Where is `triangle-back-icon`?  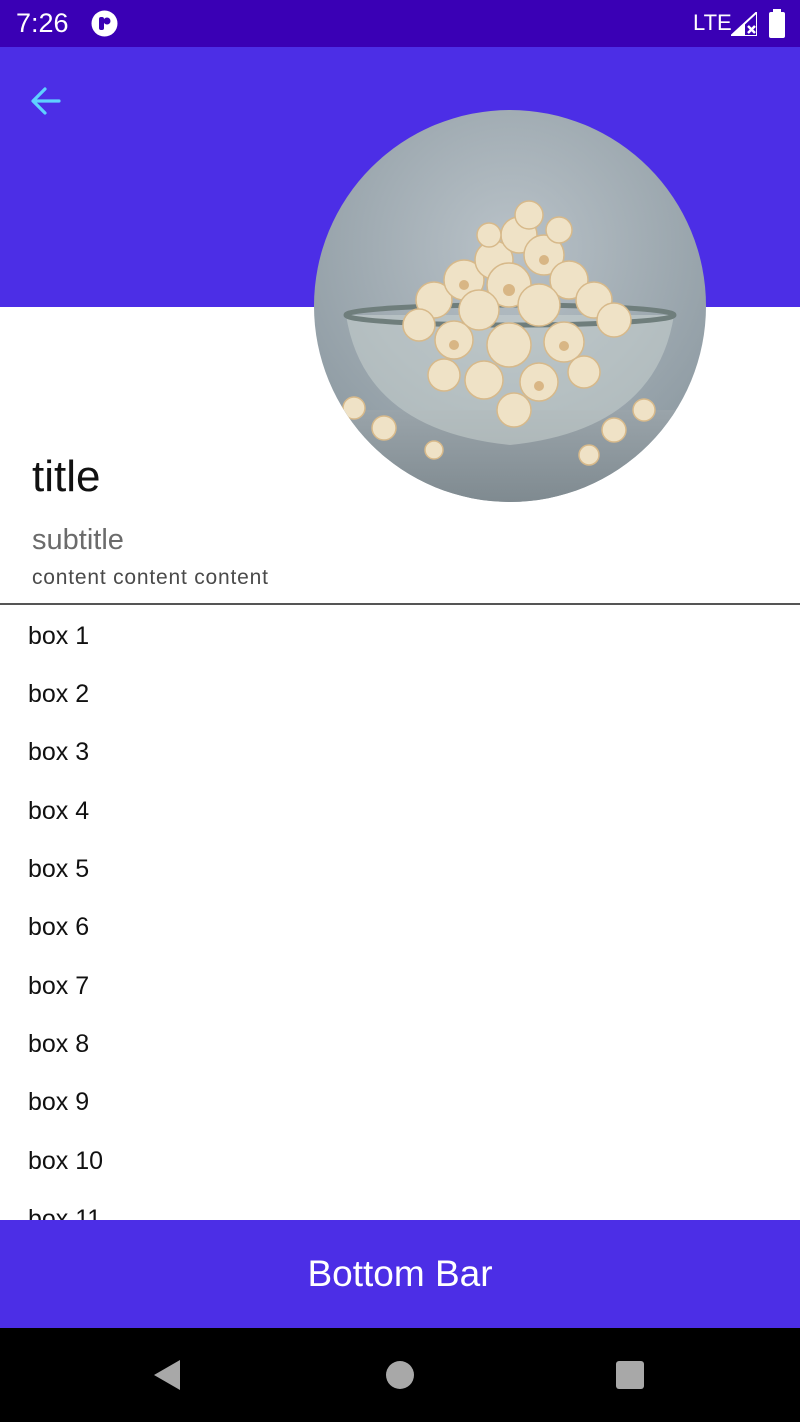
triangle-back-icon is located at coordinates (167, 1375).